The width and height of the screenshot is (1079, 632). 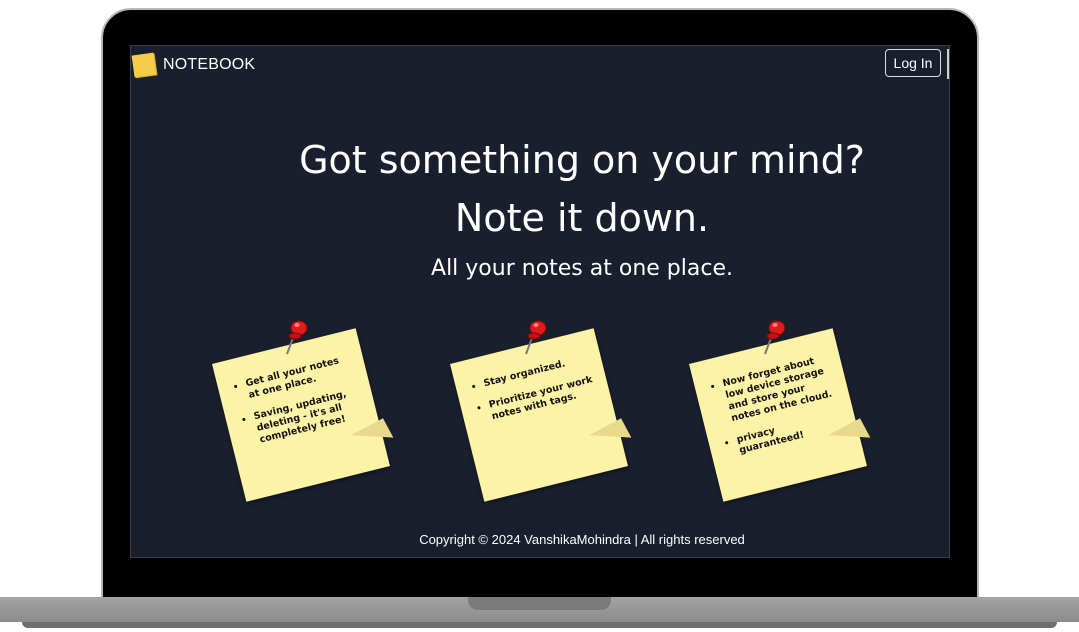 What do you see at coordinates (948, 64) in the screenshot?
I see `navbar-edge-divider` at bounding box center [948, 64].